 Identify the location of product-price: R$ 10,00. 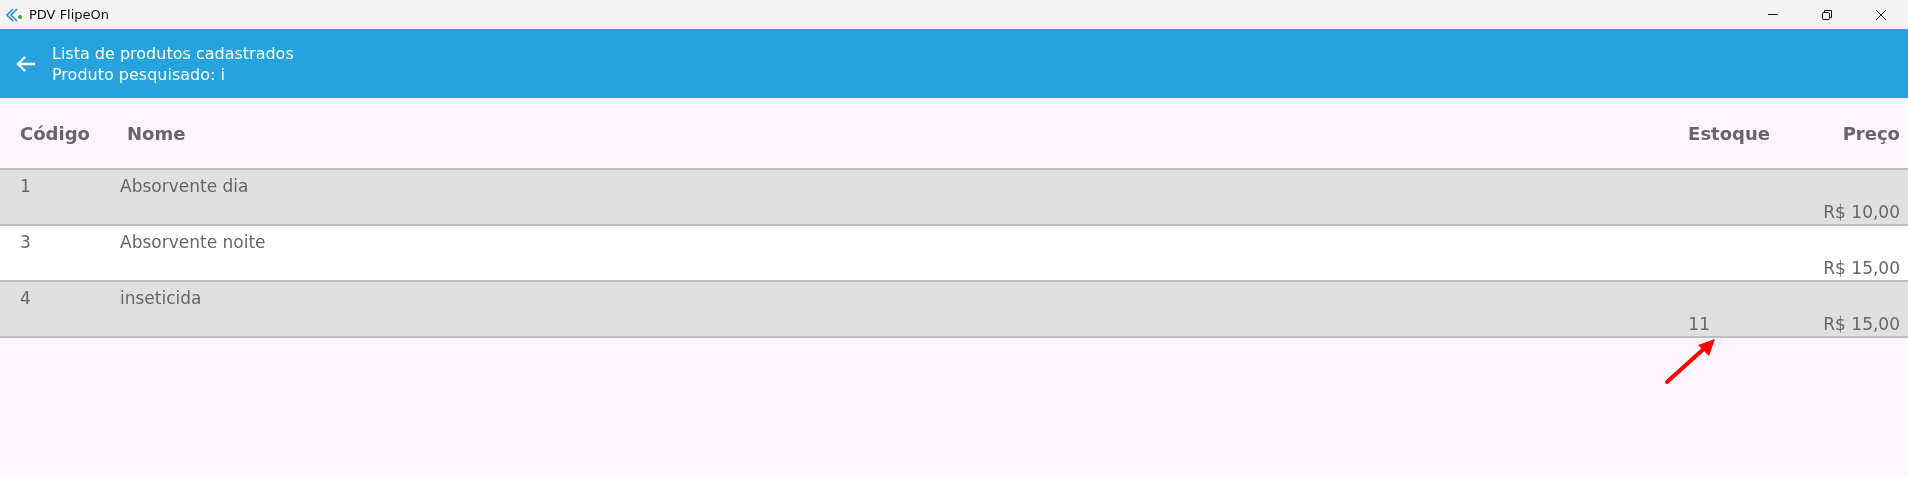
(1861, 213).